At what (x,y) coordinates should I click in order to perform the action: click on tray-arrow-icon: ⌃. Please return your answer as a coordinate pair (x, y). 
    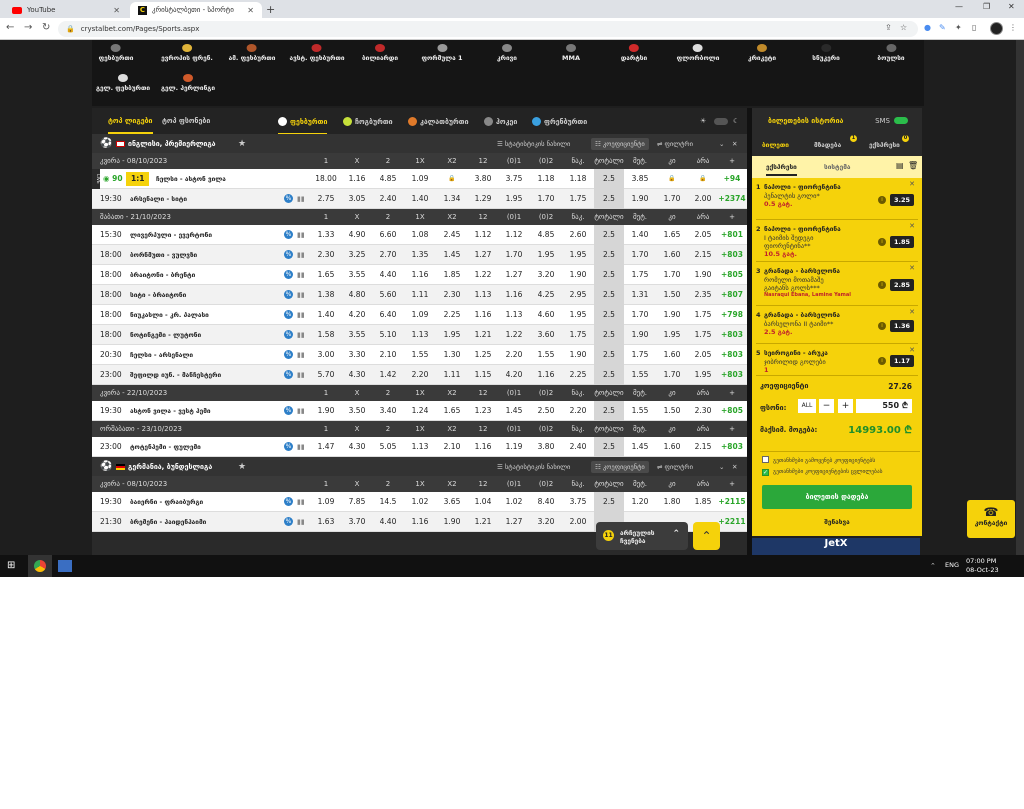
    Looking at the image, I should click on (933, 566).